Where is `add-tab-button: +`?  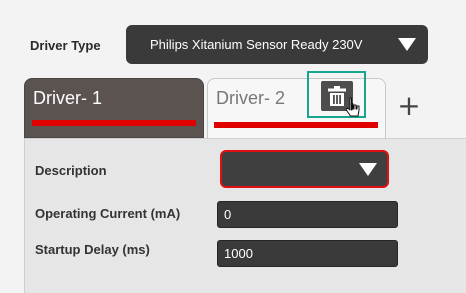
add-tab-button: + is located at coordinates (409, 106).